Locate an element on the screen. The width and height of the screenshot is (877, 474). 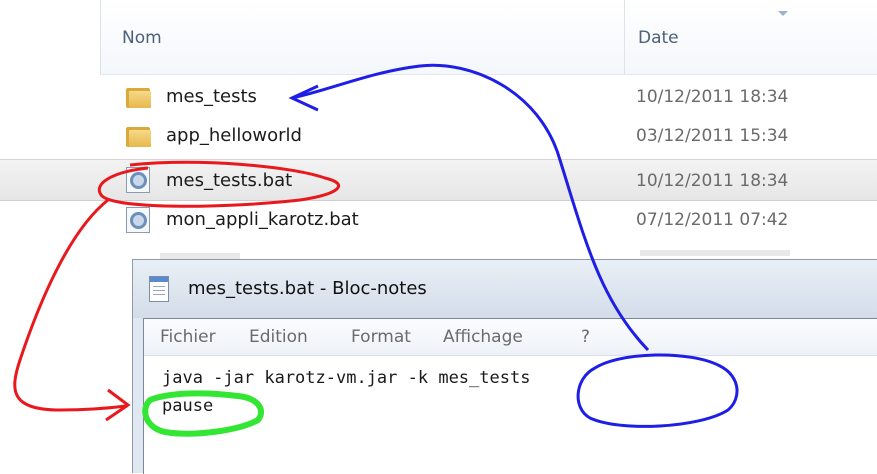
blue-circle-annotation is located at coordinates (657, 390).